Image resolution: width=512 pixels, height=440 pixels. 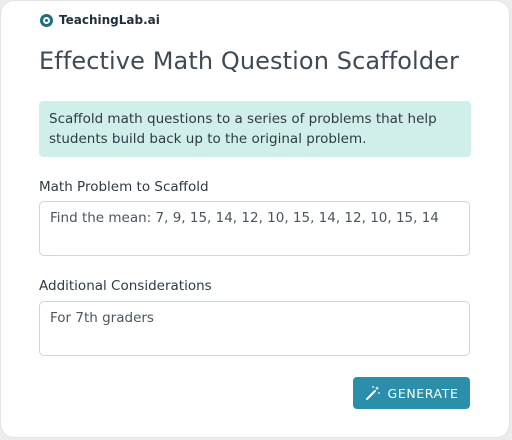 What do you see at coordinates (46, 20) in the screenshot?
I see `teachinglab-logo-icon` at bounding box center [46, 20].